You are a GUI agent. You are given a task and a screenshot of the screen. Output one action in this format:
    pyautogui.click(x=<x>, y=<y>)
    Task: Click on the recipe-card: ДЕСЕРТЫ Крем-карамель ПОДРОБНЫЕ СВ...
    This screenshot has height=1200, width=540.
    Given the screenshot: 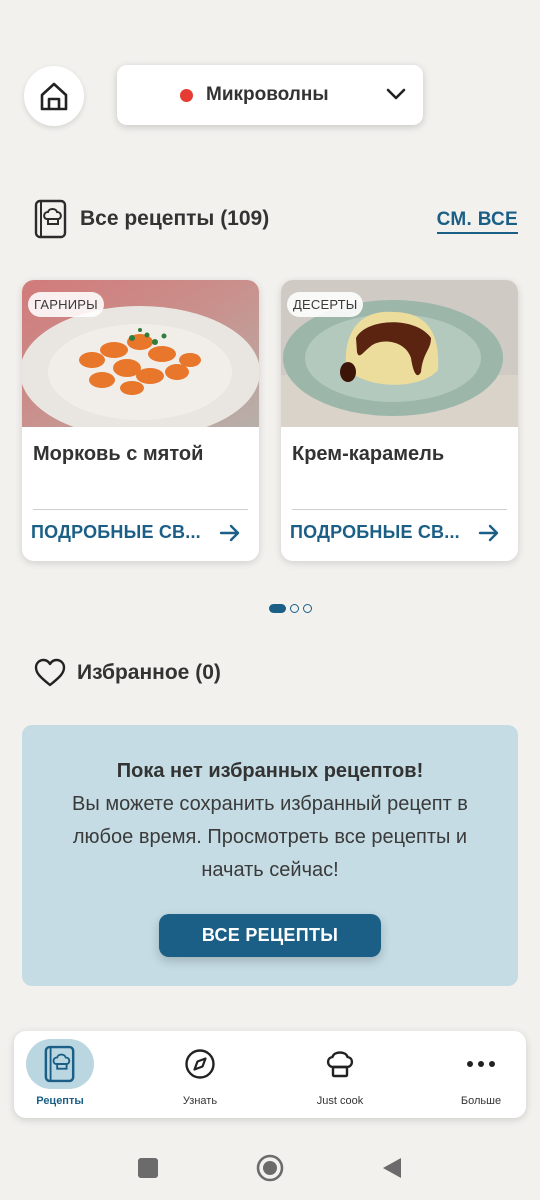 What is the action you would take?
    pyautogui.click(x=399, y=420)
    